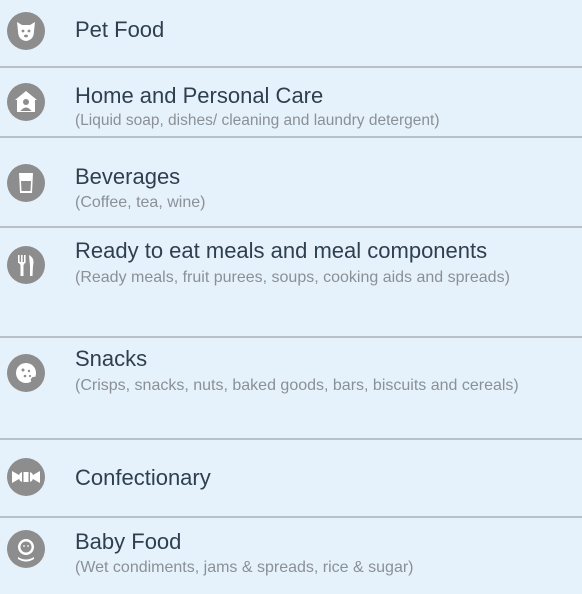  What do you see at coordinates (128, 541) in the screenshot?
I see `category-title: Baby Food` at bounding box center [128, 541].